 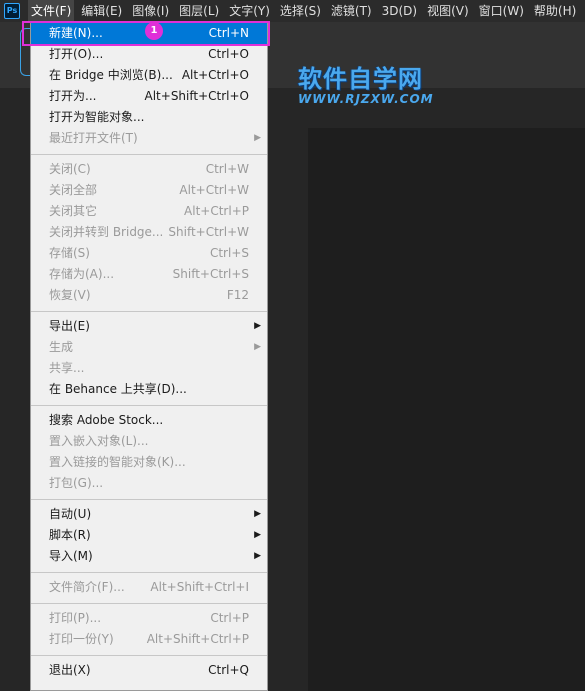 What do you see at coordinates (149, 138) in the screenshot?
I see `menu-item-open-recent: 最近打开文件(T) ▶` at bounding box center [149, 138].